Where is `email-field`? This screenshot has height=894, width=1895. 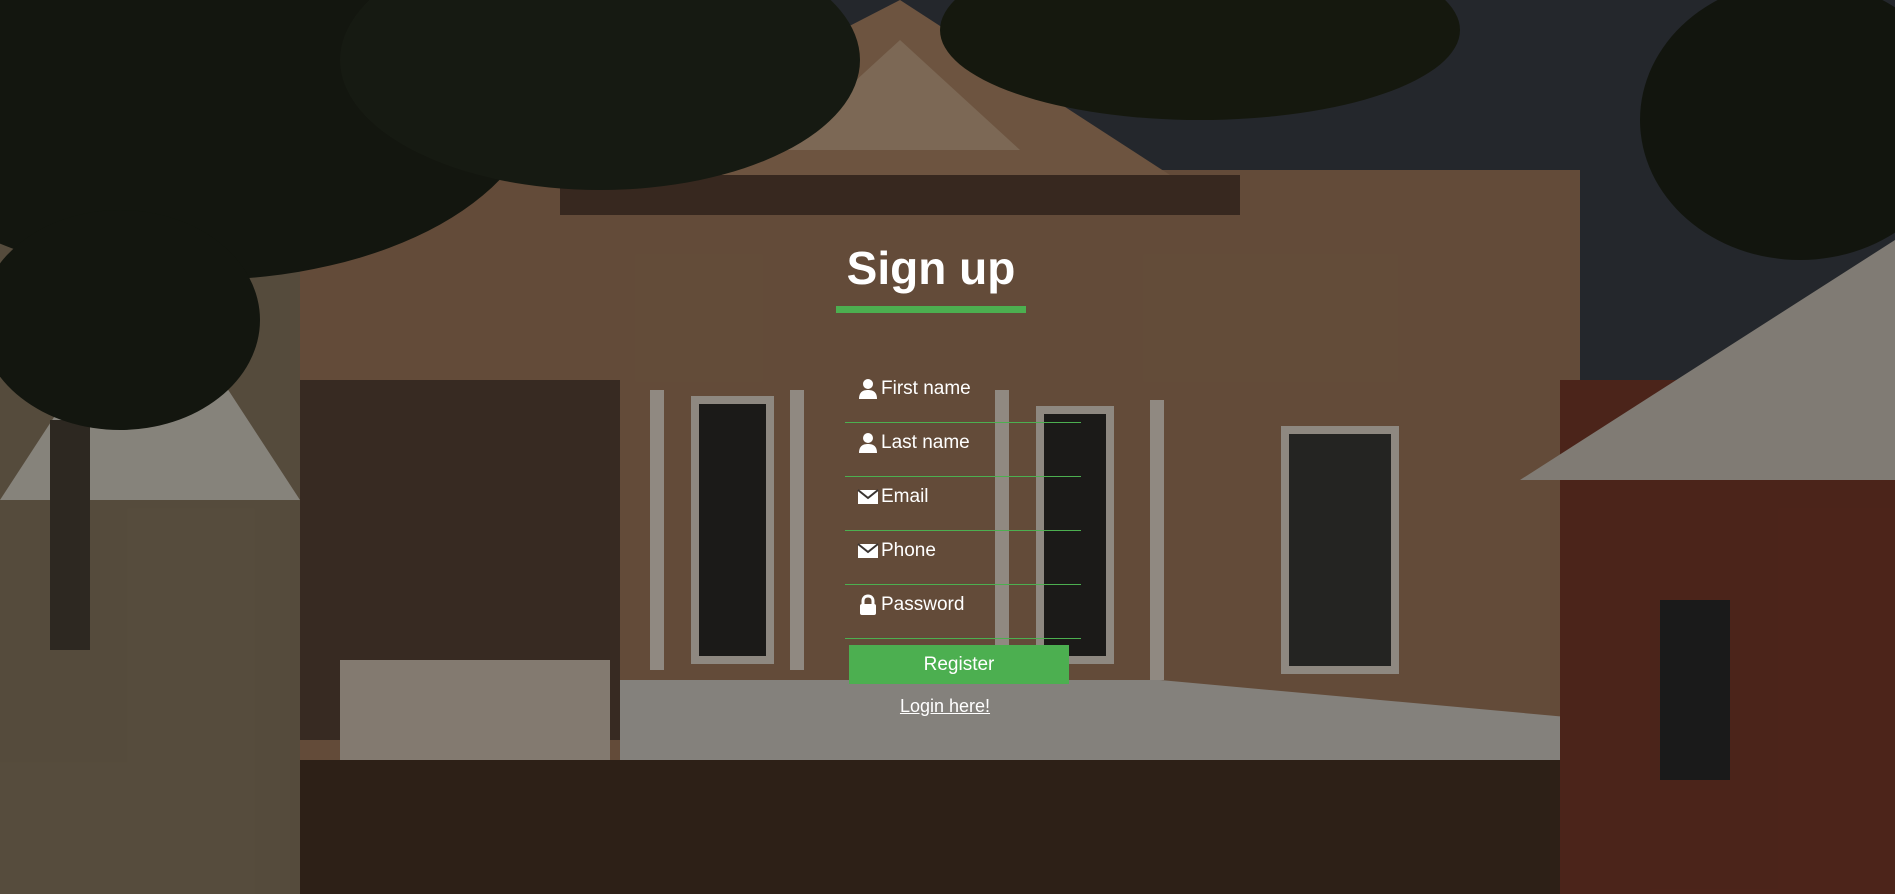 email-field is located at coordinates (963, 504).